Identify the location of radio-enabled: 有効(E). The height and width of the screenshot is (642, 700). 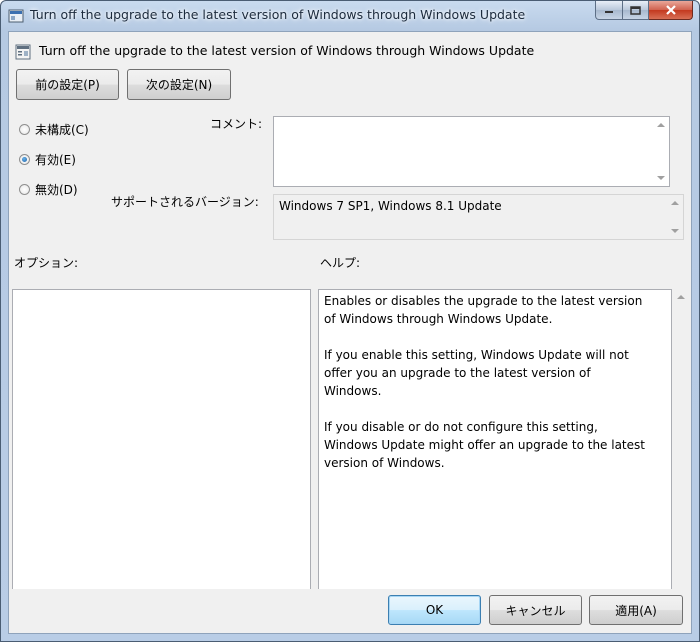
(47, 159).